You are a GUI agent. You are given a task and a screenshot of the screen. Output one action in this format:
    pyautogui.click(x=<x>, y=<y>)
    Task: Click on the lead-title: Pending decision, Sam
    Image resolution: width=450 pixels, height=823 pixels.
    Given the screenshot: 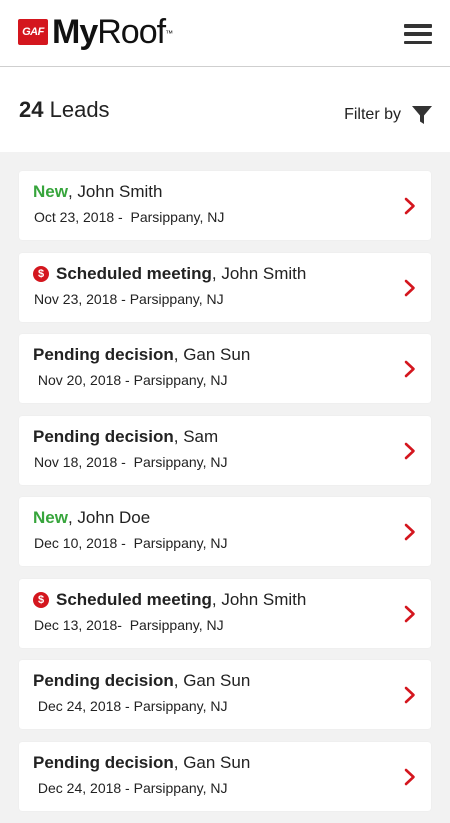 What is the action you would take?
    pyautogui.click(x=125, y=437)
    